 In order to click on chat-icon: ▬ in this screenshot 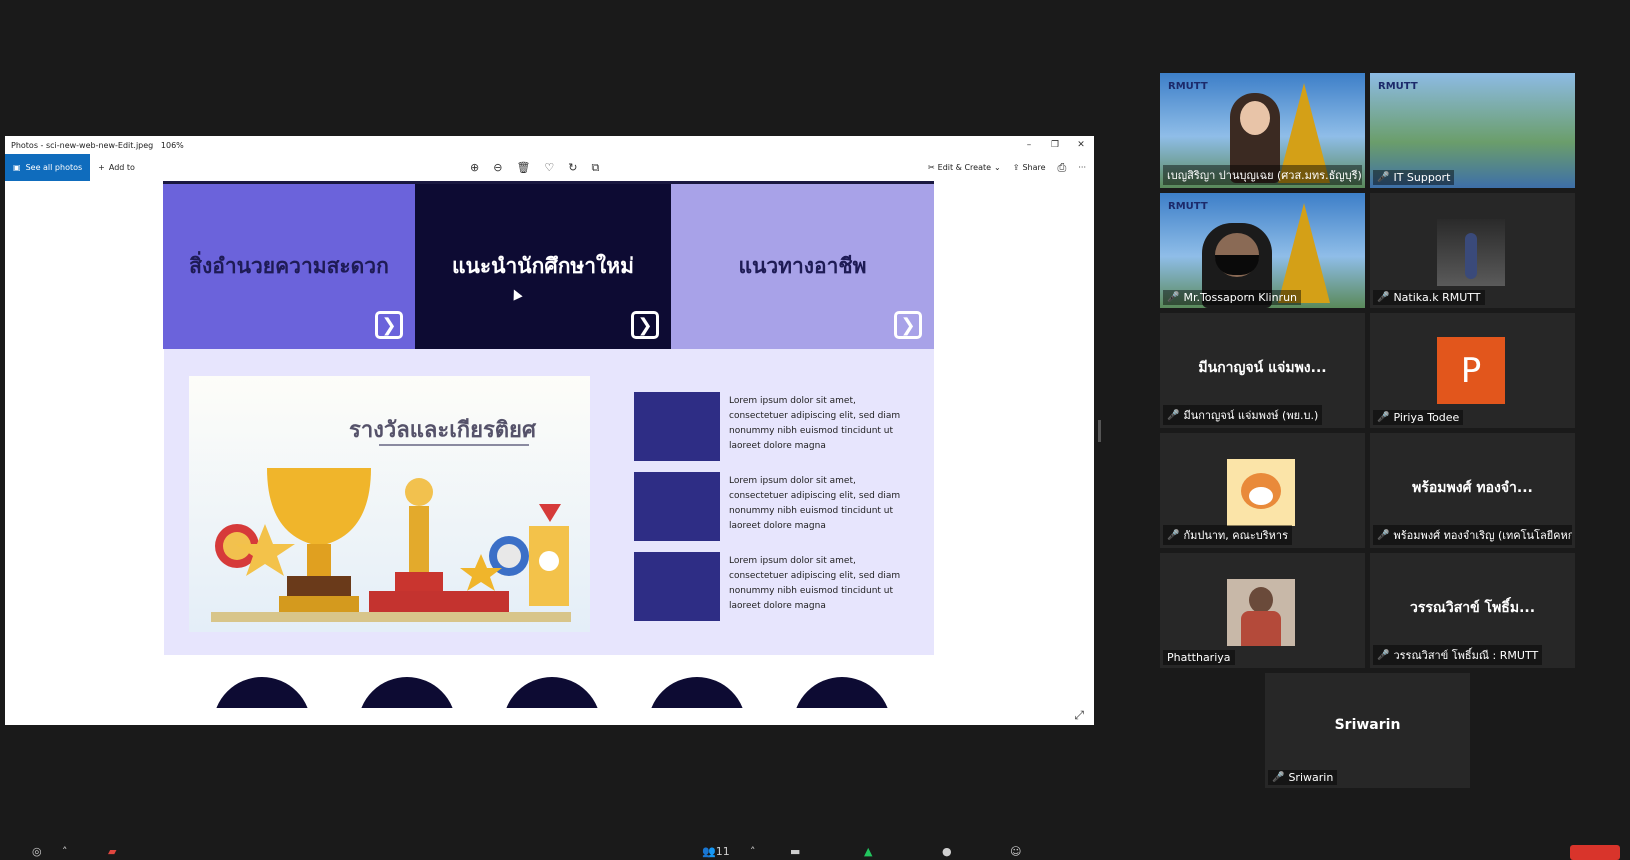, I will do `click(795, 851)`.